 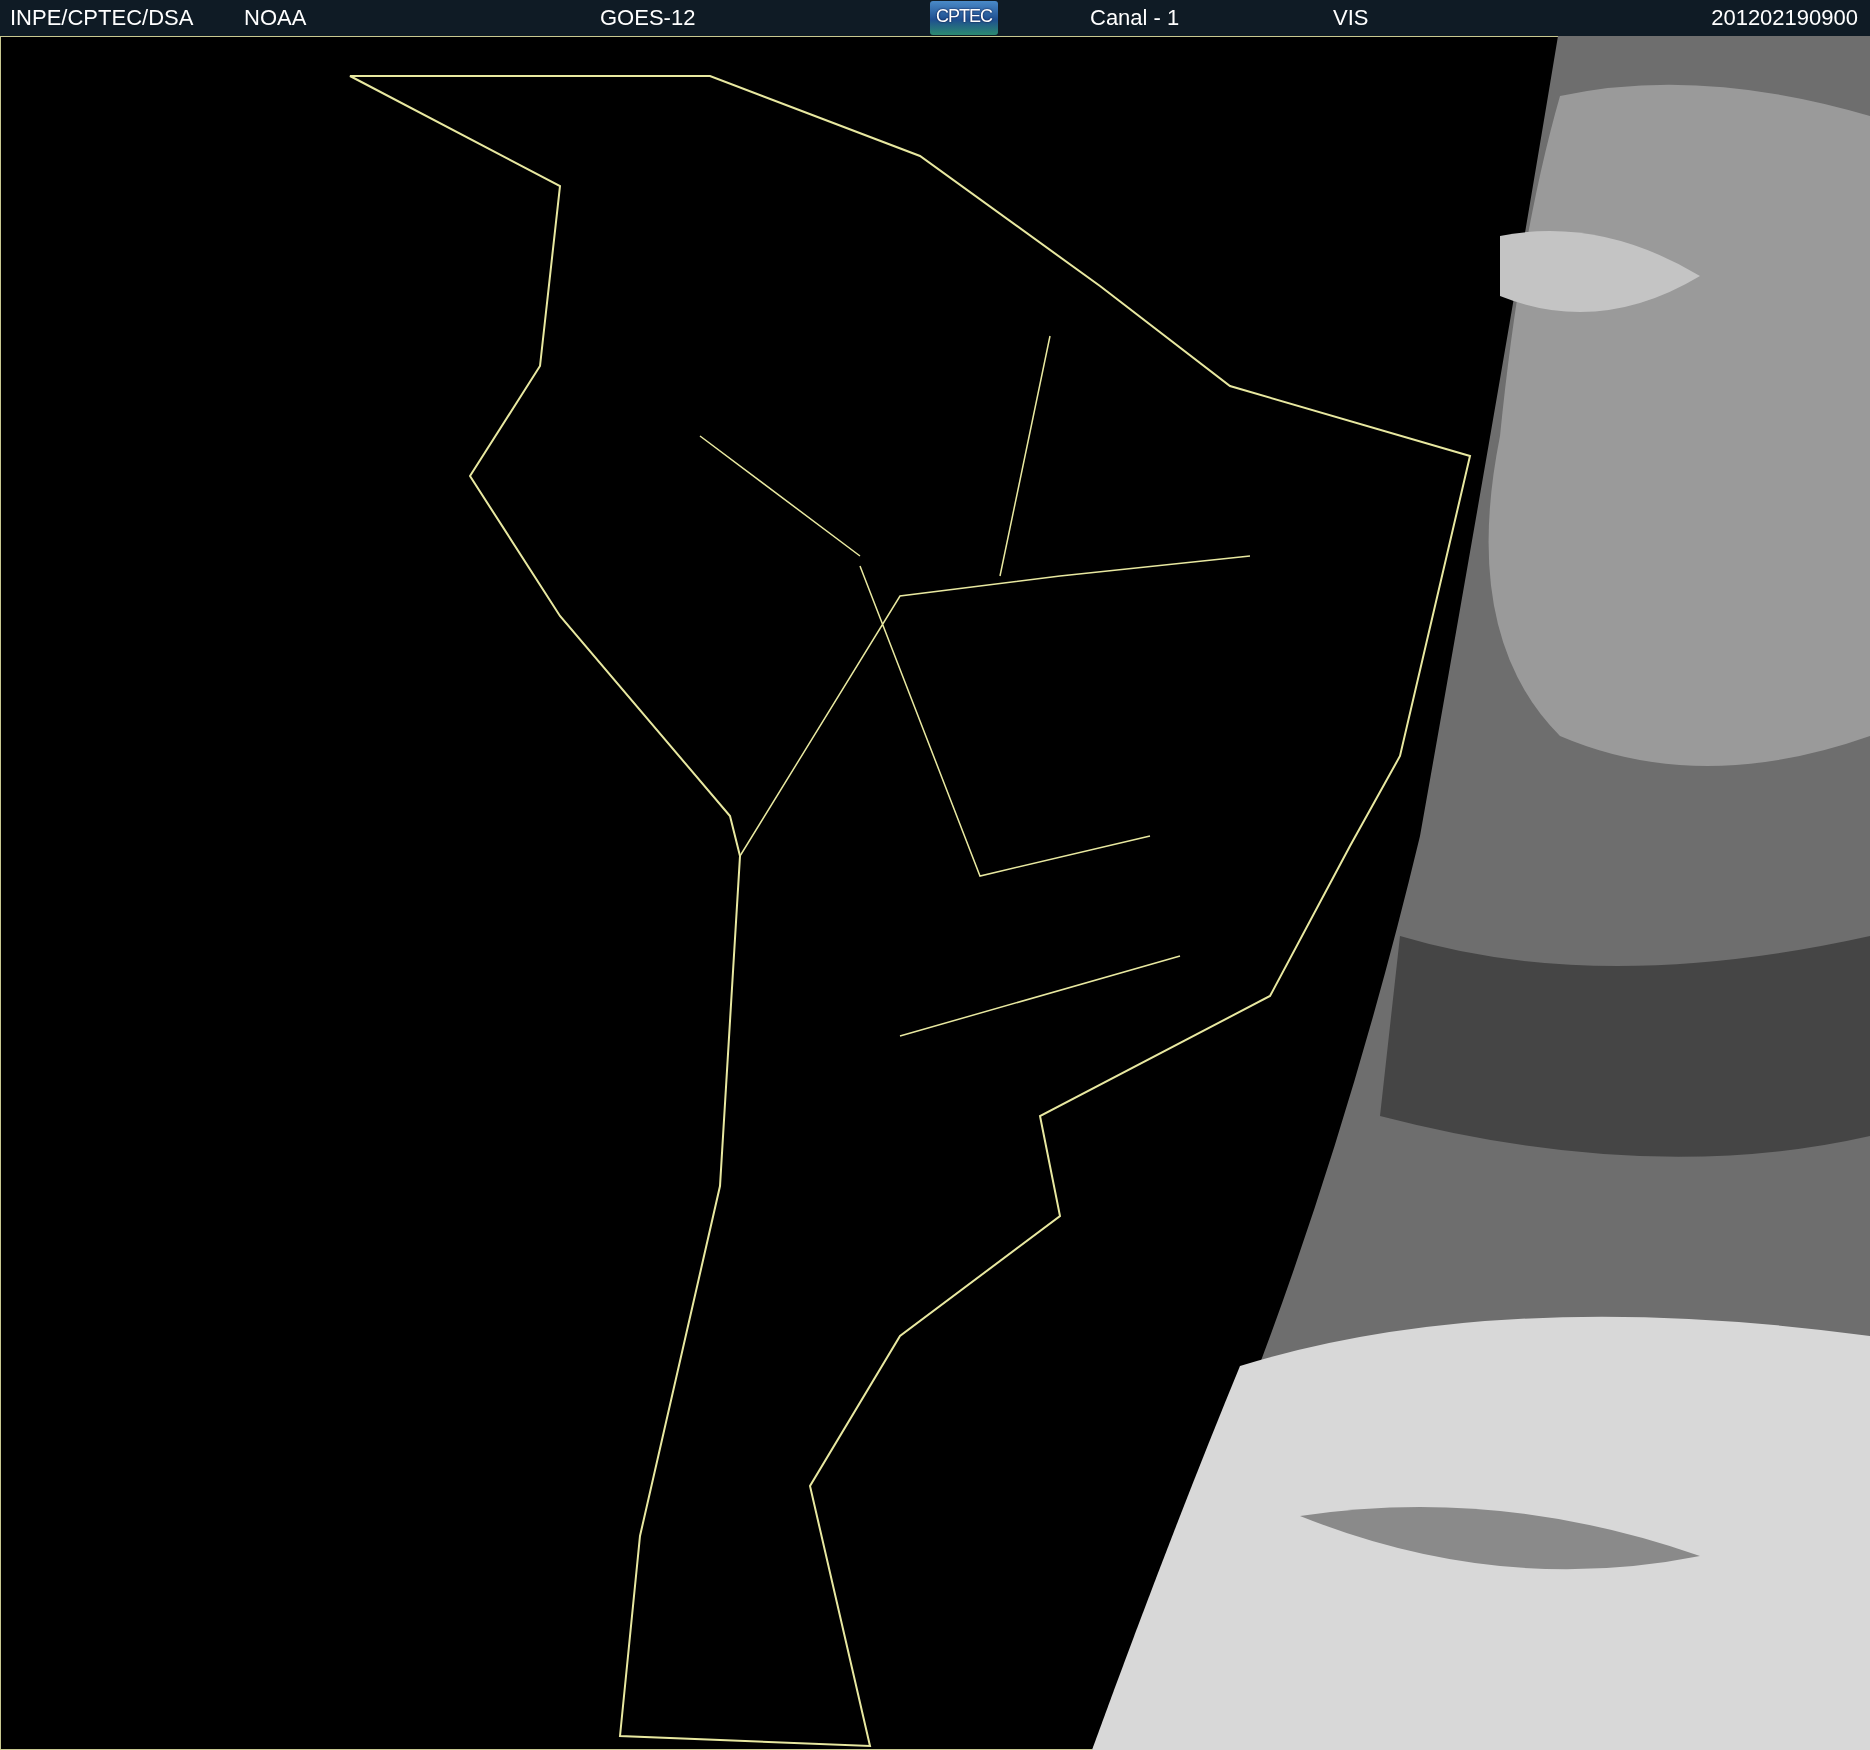 What do you see at coordinates (1135, 18) in the screenshot?
I see `channel-label: Canal - 1` at bounding box center [1135, 18].